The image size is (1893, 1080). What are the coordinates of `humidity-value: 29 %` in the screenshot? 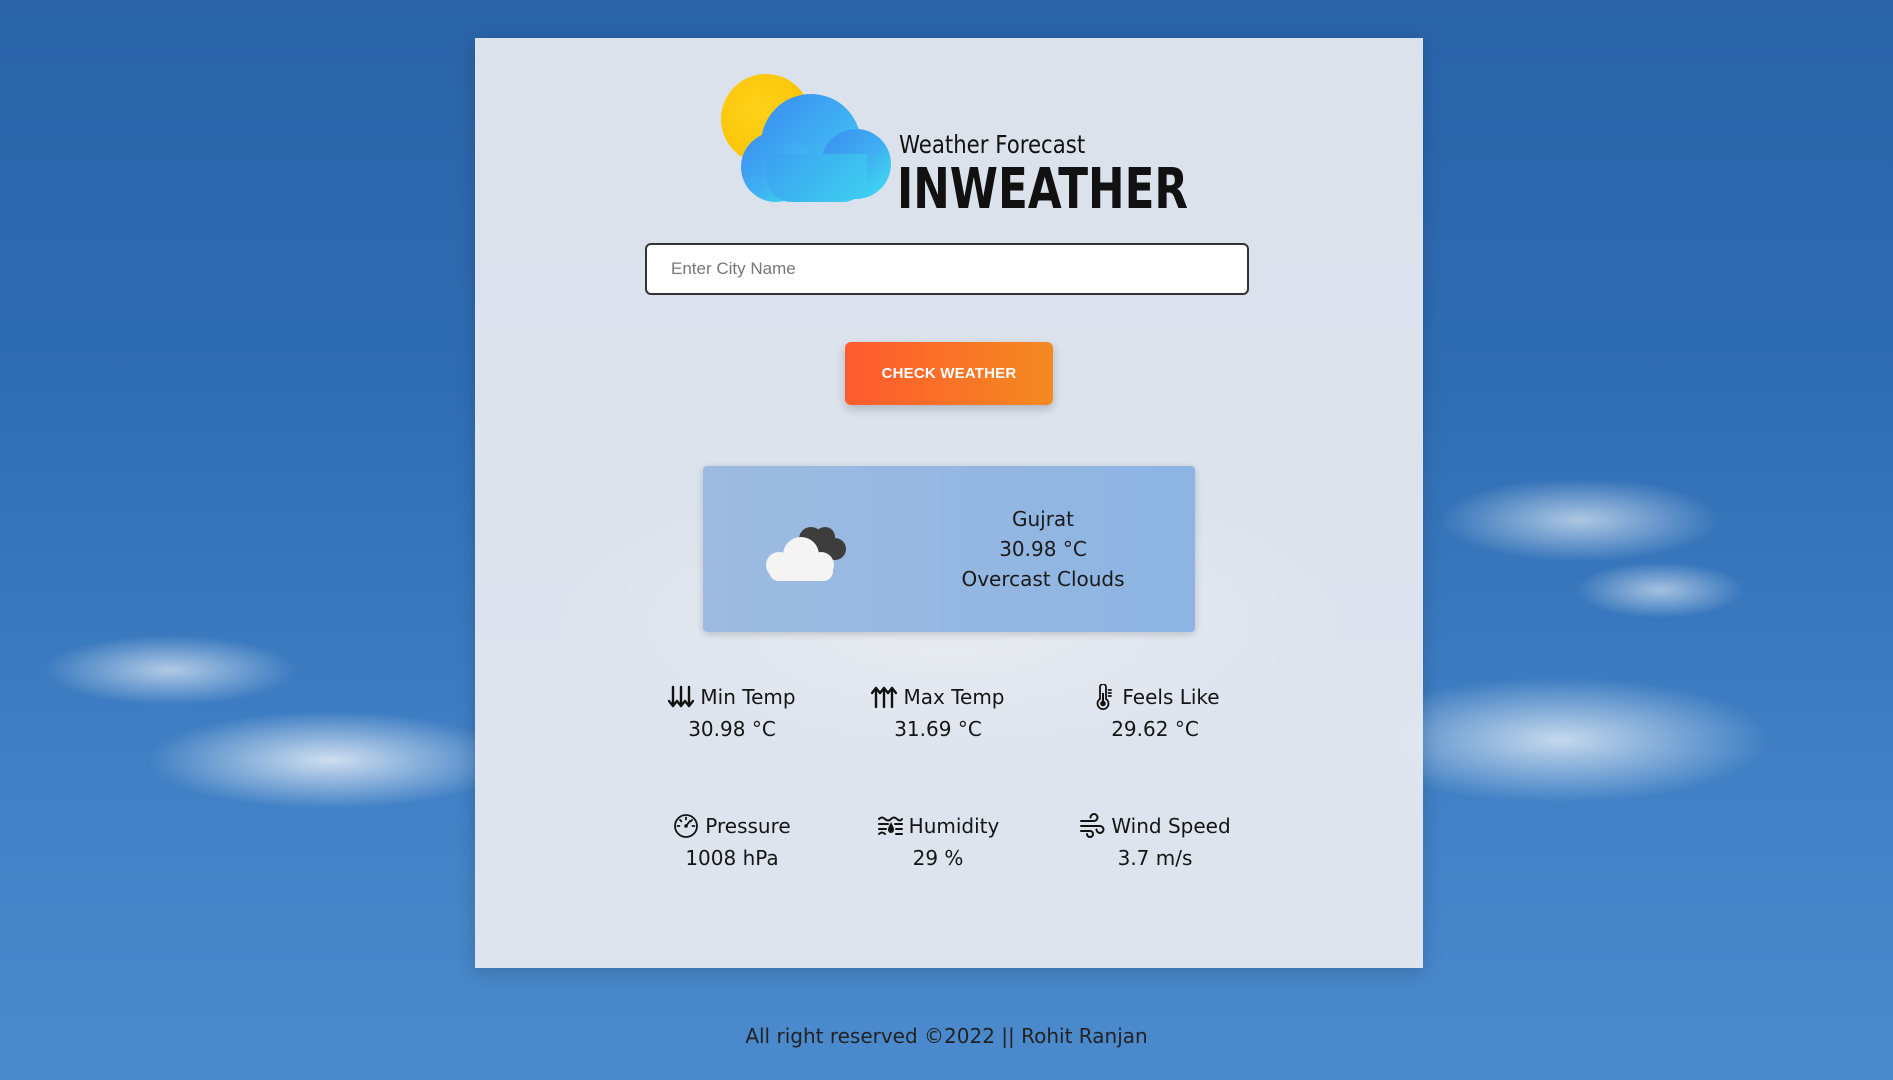 It's located at (938, 858).